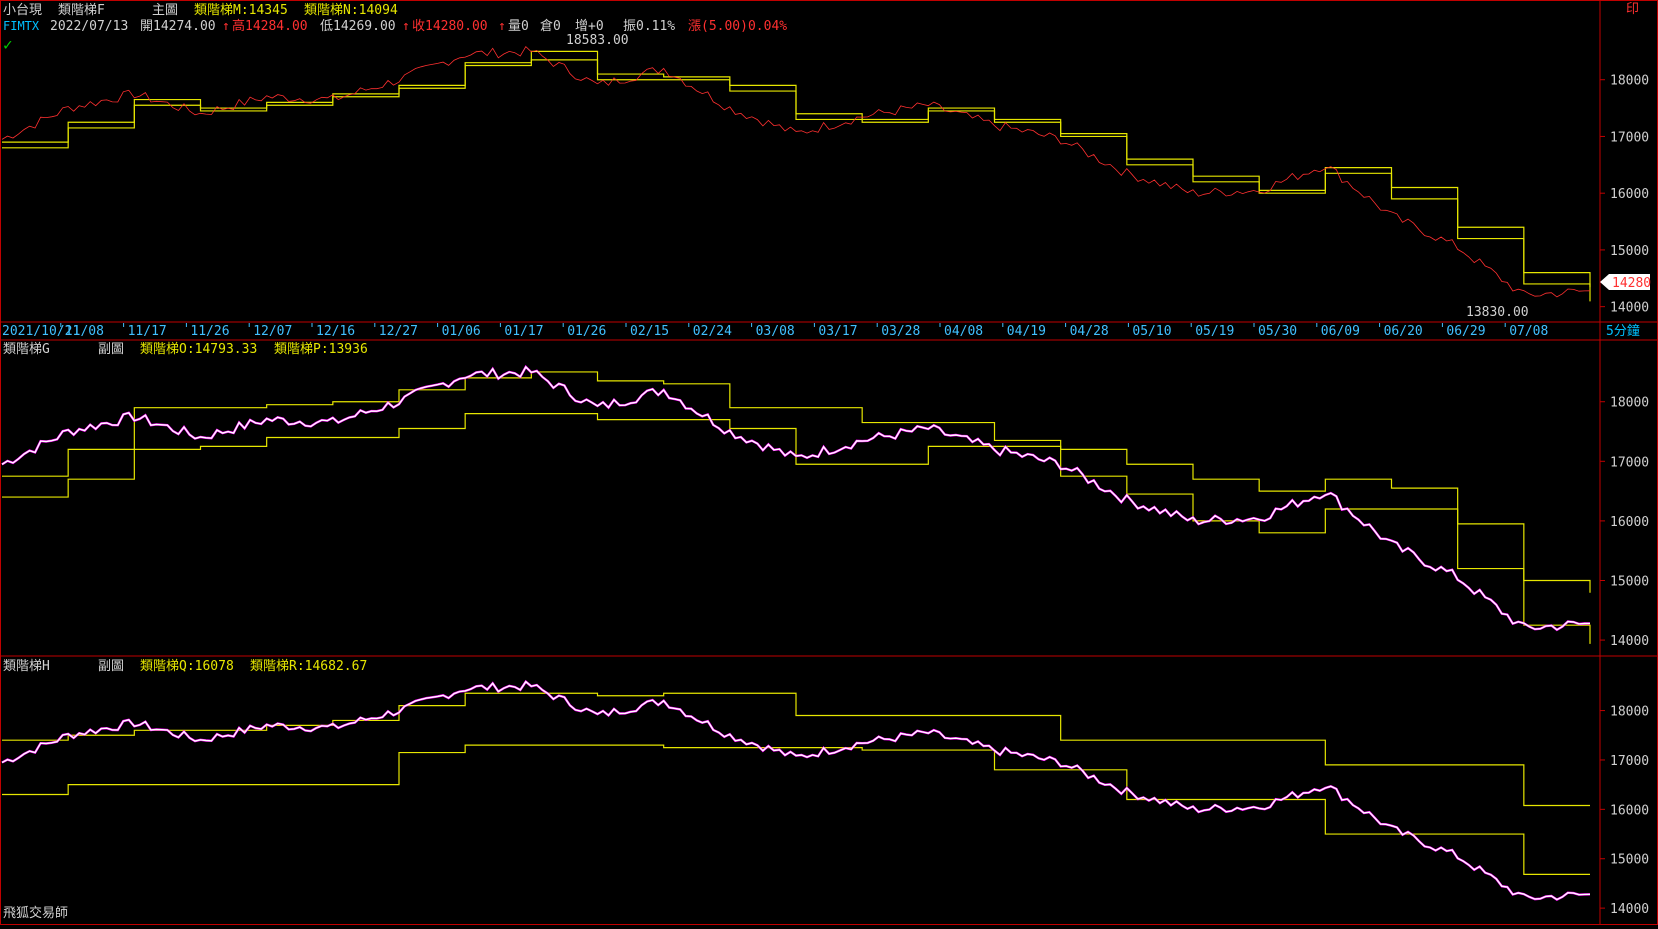 Image resolution: width=1658 pixels, height=929 pixels. Describe the element at coordinates (1089, 331) in the screenshot. I see `date-tick-label: 04/28` at that location.